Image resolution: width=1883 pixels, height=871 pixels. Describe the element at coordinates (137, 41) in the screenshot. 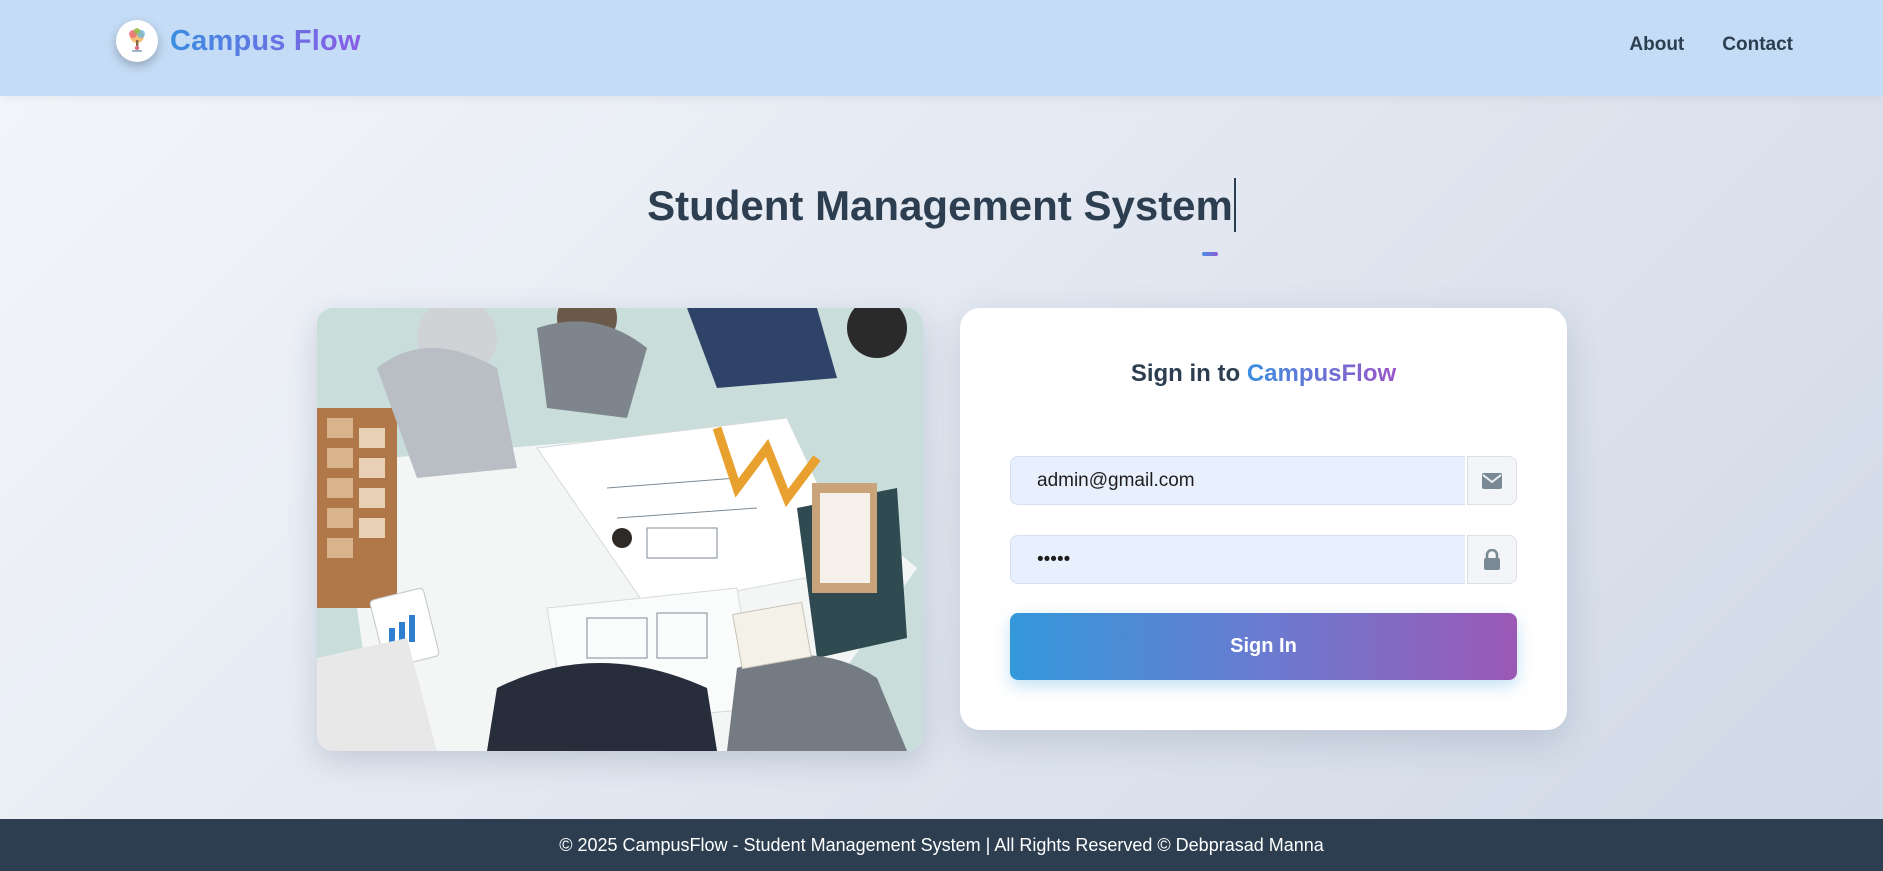

I see `logo-icon` at that location.